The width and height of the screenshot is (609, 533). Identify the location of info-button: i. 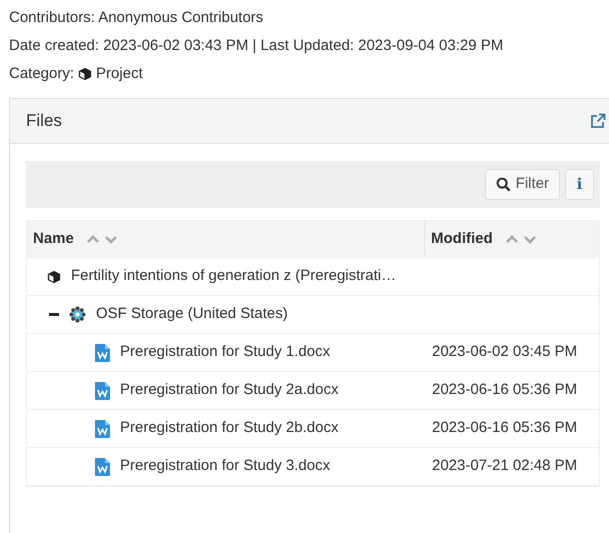
(579, 184).